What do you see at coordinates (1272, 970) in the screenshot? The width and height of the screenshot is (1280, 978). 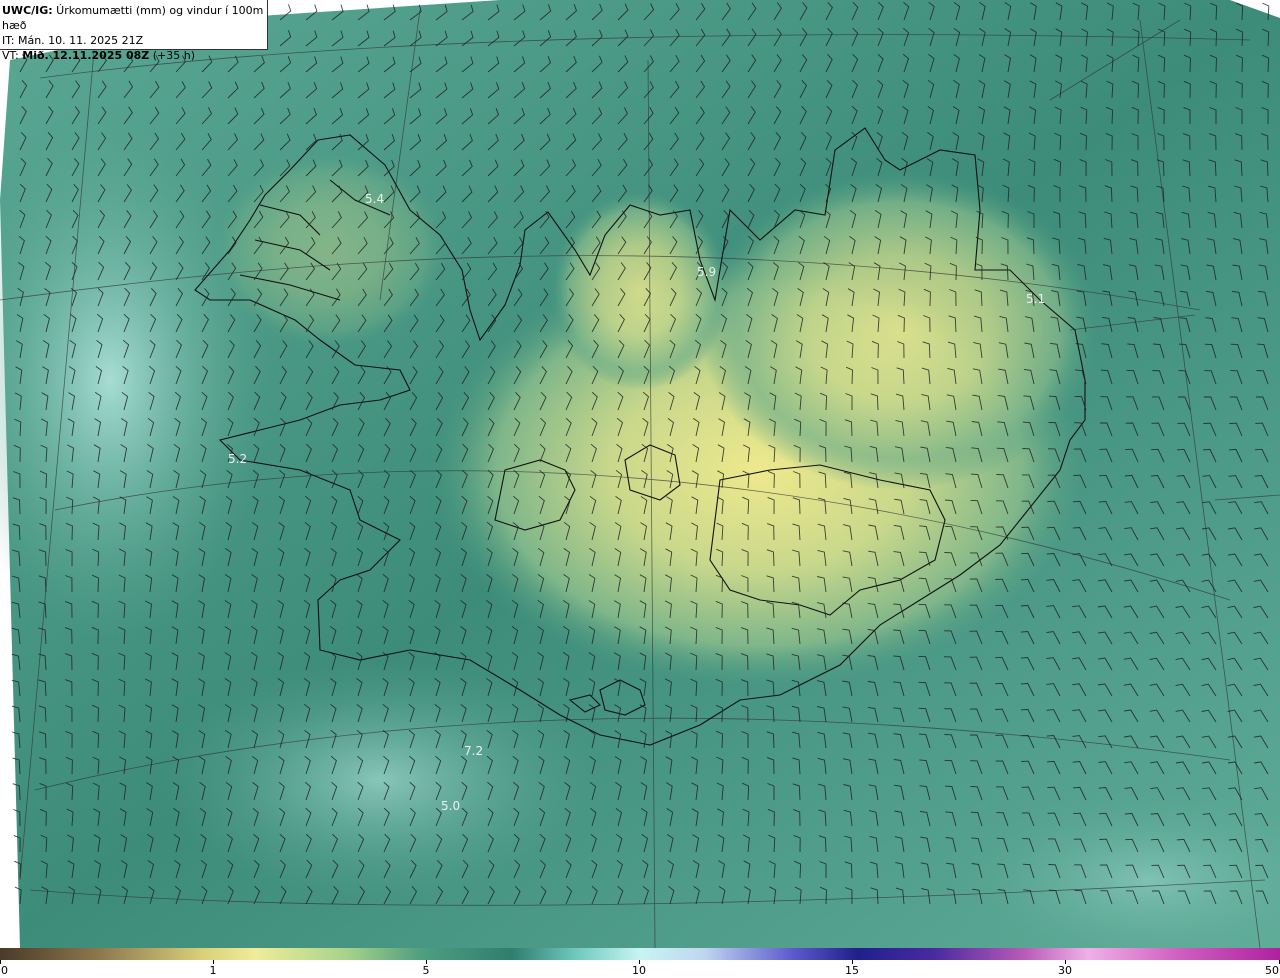 I see `colorbar-tick: 50` at bounding box center [1272, 970].